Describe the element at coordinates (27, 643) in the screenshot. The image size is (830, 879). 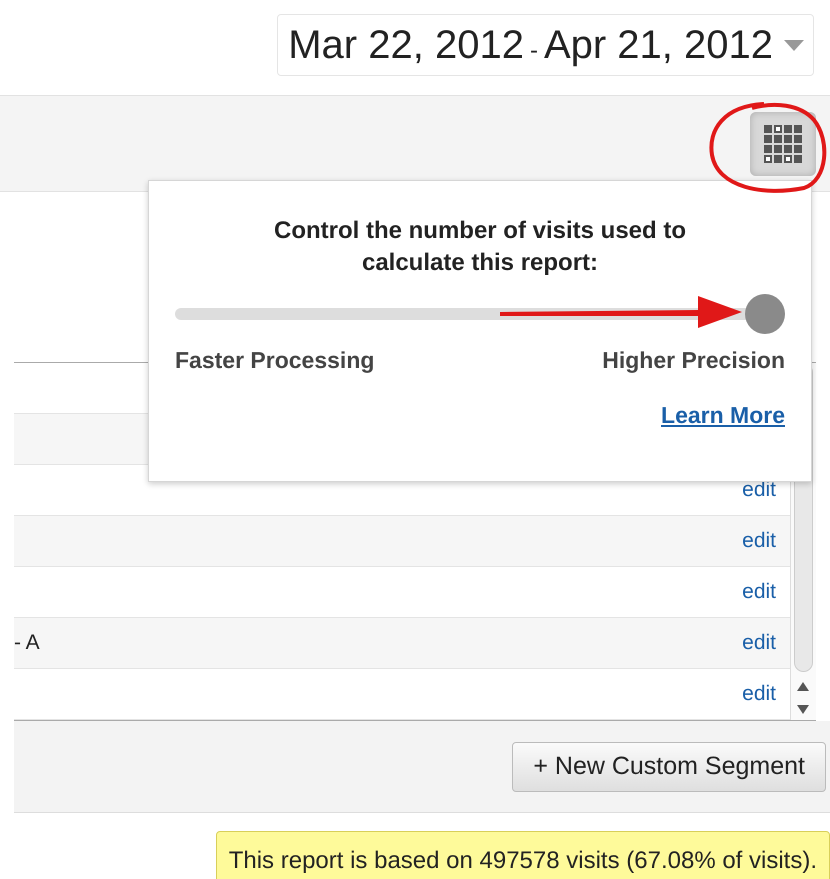
I see `table-cell-text: - A` at that location.